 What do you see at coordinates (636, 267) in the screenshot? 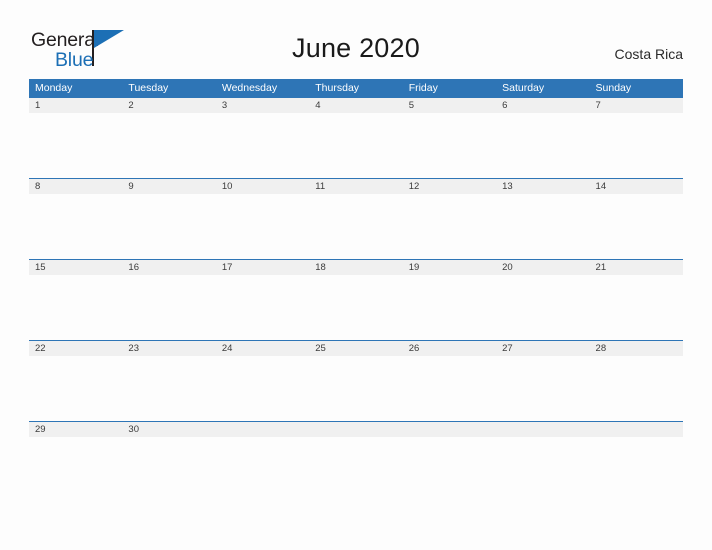
I see `day-number: 21` at bounding box center [636, 267].